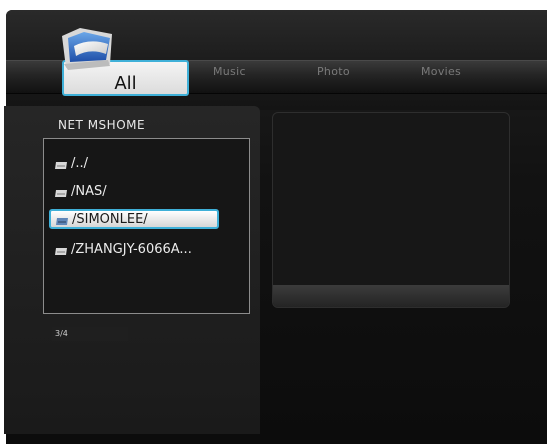 This screenshot has height=444, width=547. I want to click on tab-movies: Movies, so click(441, 71).